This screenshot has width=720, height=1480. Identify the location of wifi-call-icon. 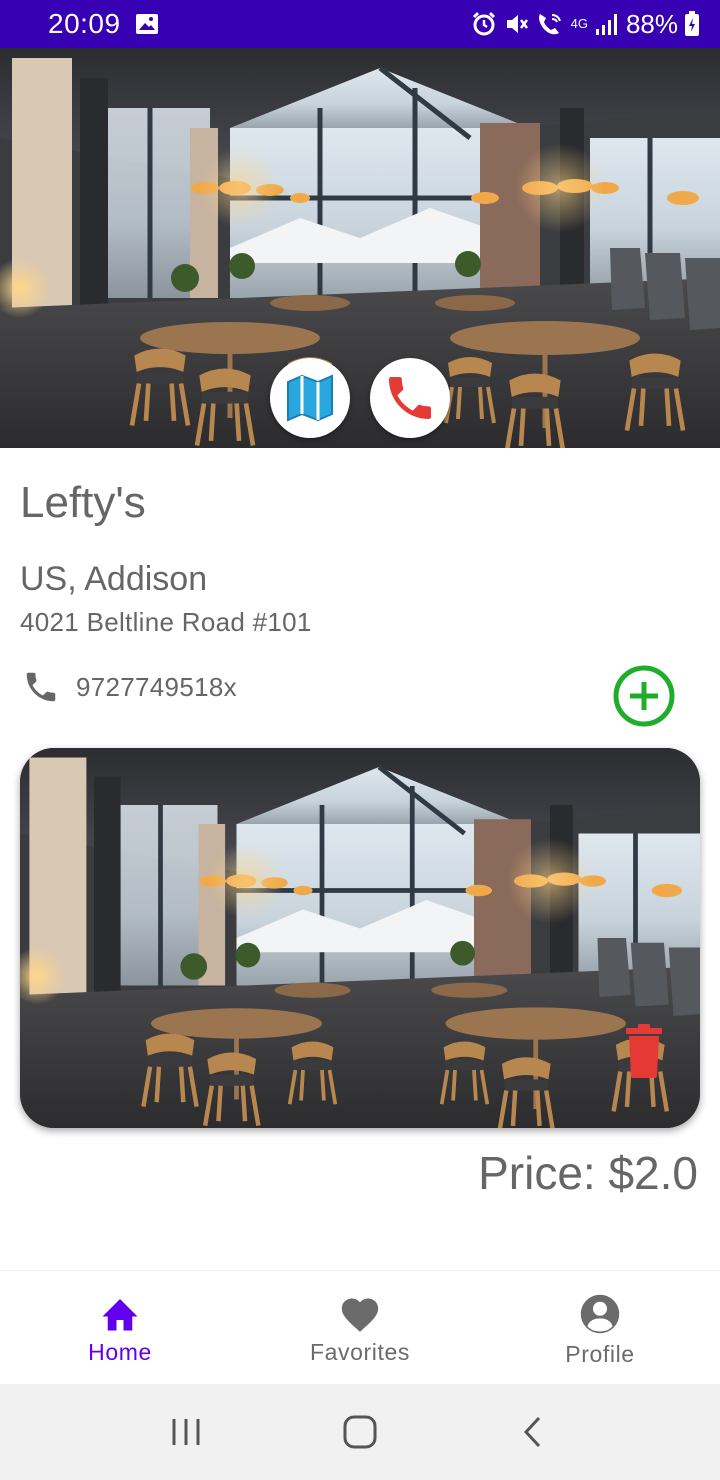
(549, 24).